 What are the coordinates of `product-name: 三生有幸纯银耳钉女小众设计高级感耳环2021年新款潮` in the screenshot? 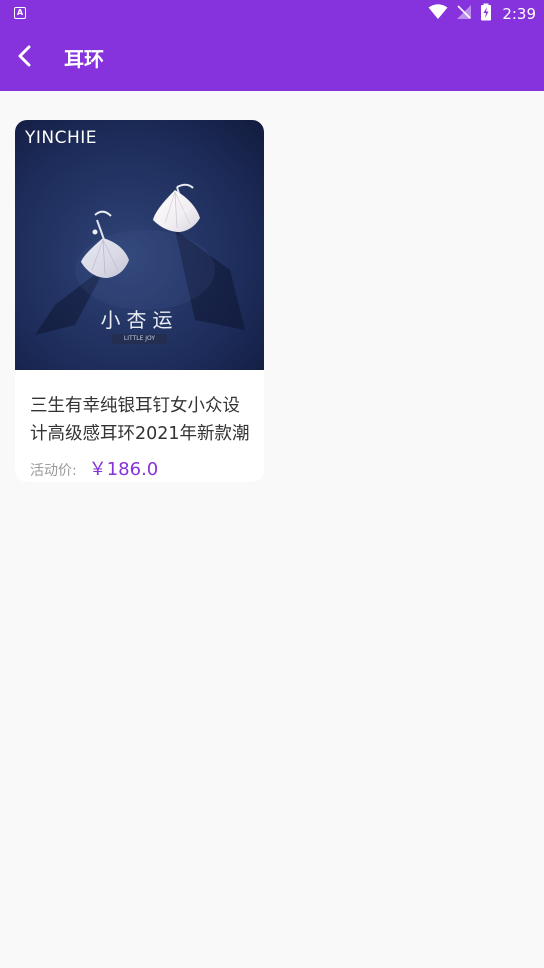 It's located at (140, 420).